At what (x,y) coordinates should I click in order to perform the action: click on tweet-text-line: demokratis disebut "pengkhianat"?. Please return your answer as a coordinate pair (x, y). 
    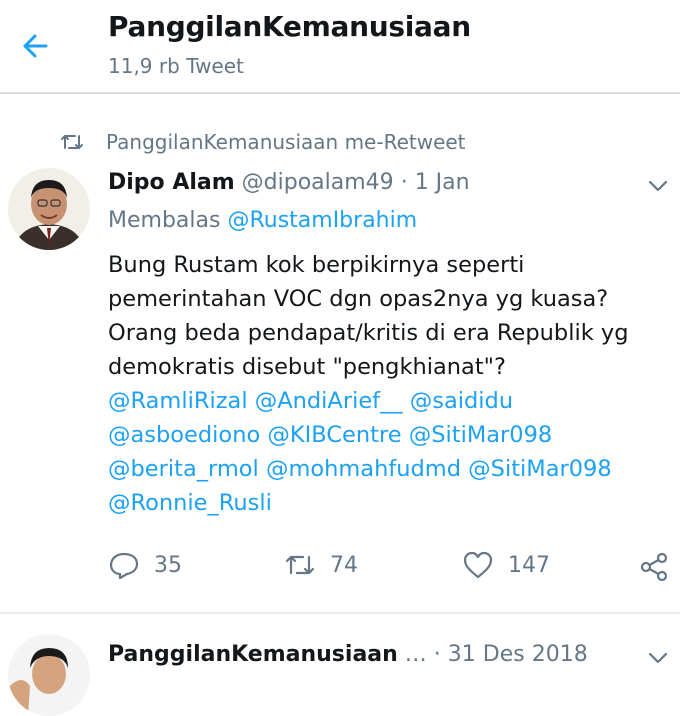
    Looking at the image, I should click on (307, 367).